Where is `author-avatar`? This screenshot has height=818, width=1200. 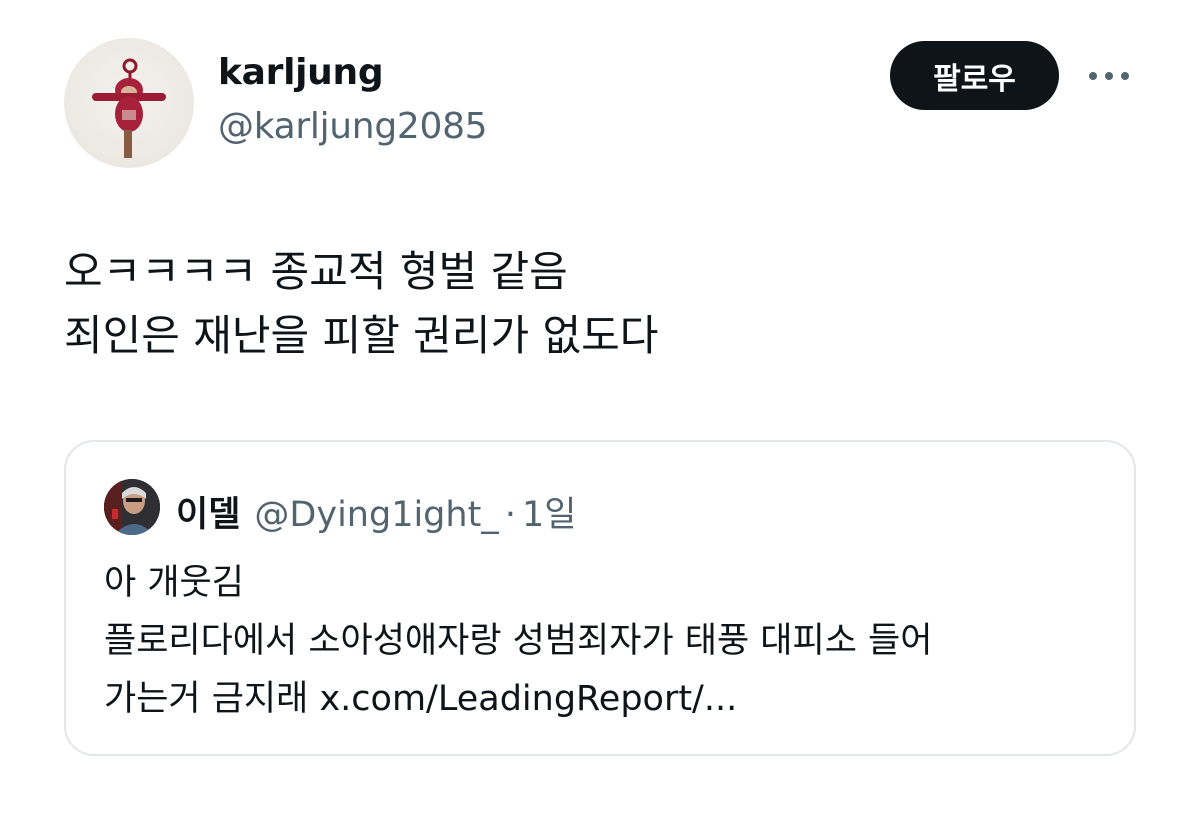
author-avatar is located at coordinates (129, 103).